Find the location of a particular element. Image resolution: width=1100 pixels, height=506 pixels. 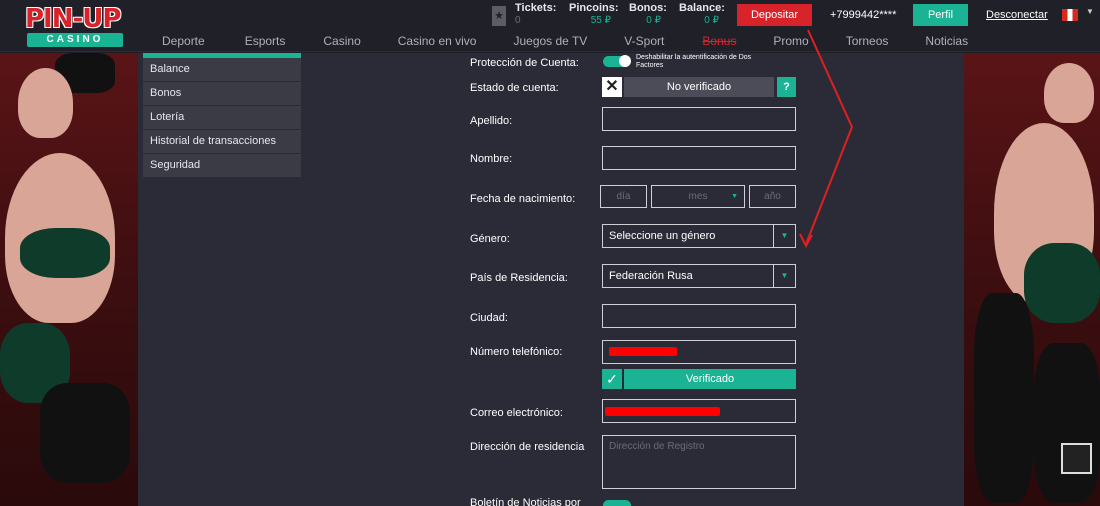

email-input is located at coordinates (699, 411).